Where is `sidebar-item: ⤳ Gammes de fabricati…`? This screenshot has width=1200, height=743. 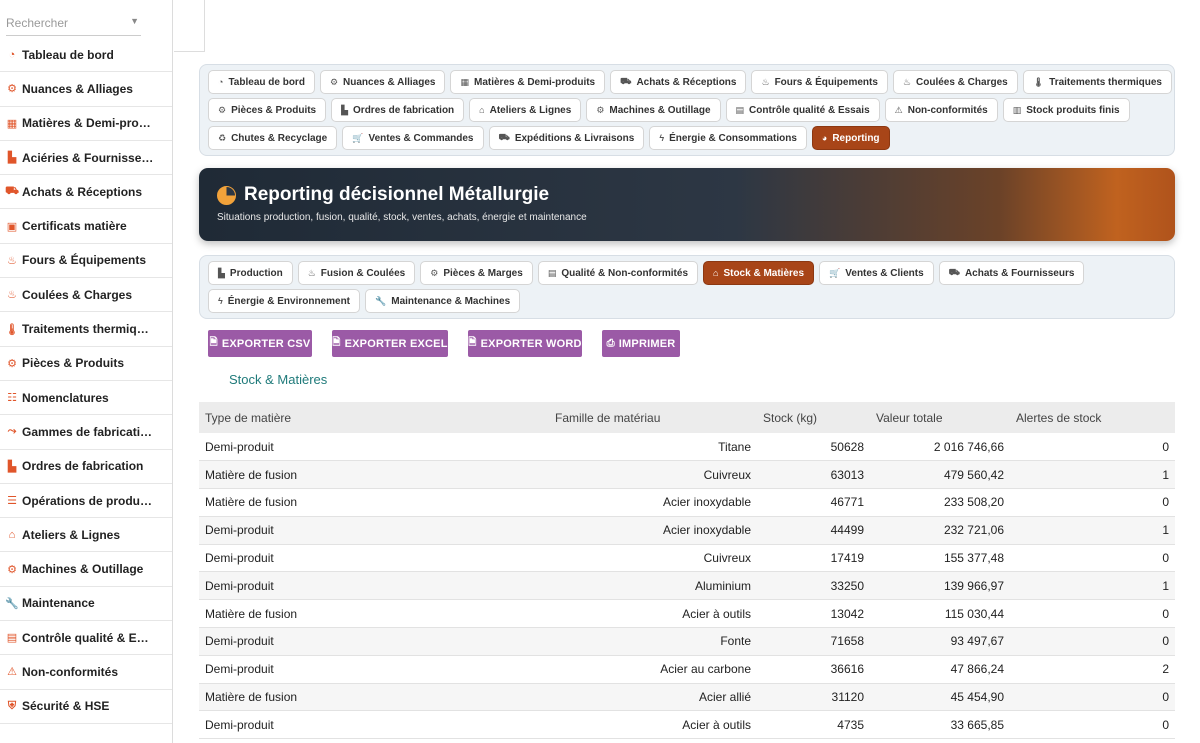
sidebar-item: ⤳ Gammes de fabricati… is located at coordinates (86, 432).